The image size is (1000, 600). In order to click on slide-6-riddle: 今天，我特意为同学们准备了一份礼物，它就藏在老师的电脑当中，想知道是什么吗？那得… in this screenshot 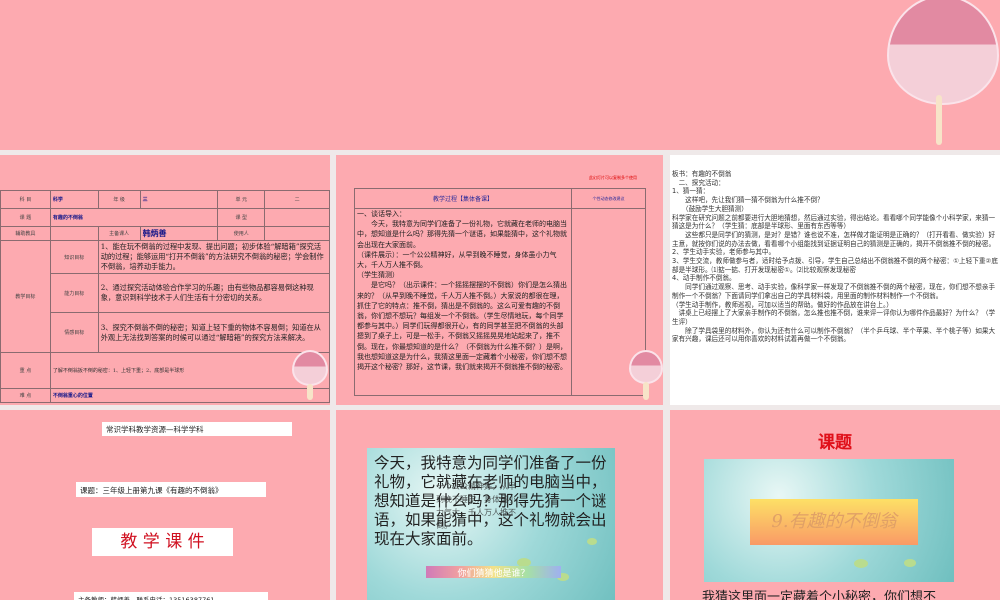, I will do `click(499, 505)`.